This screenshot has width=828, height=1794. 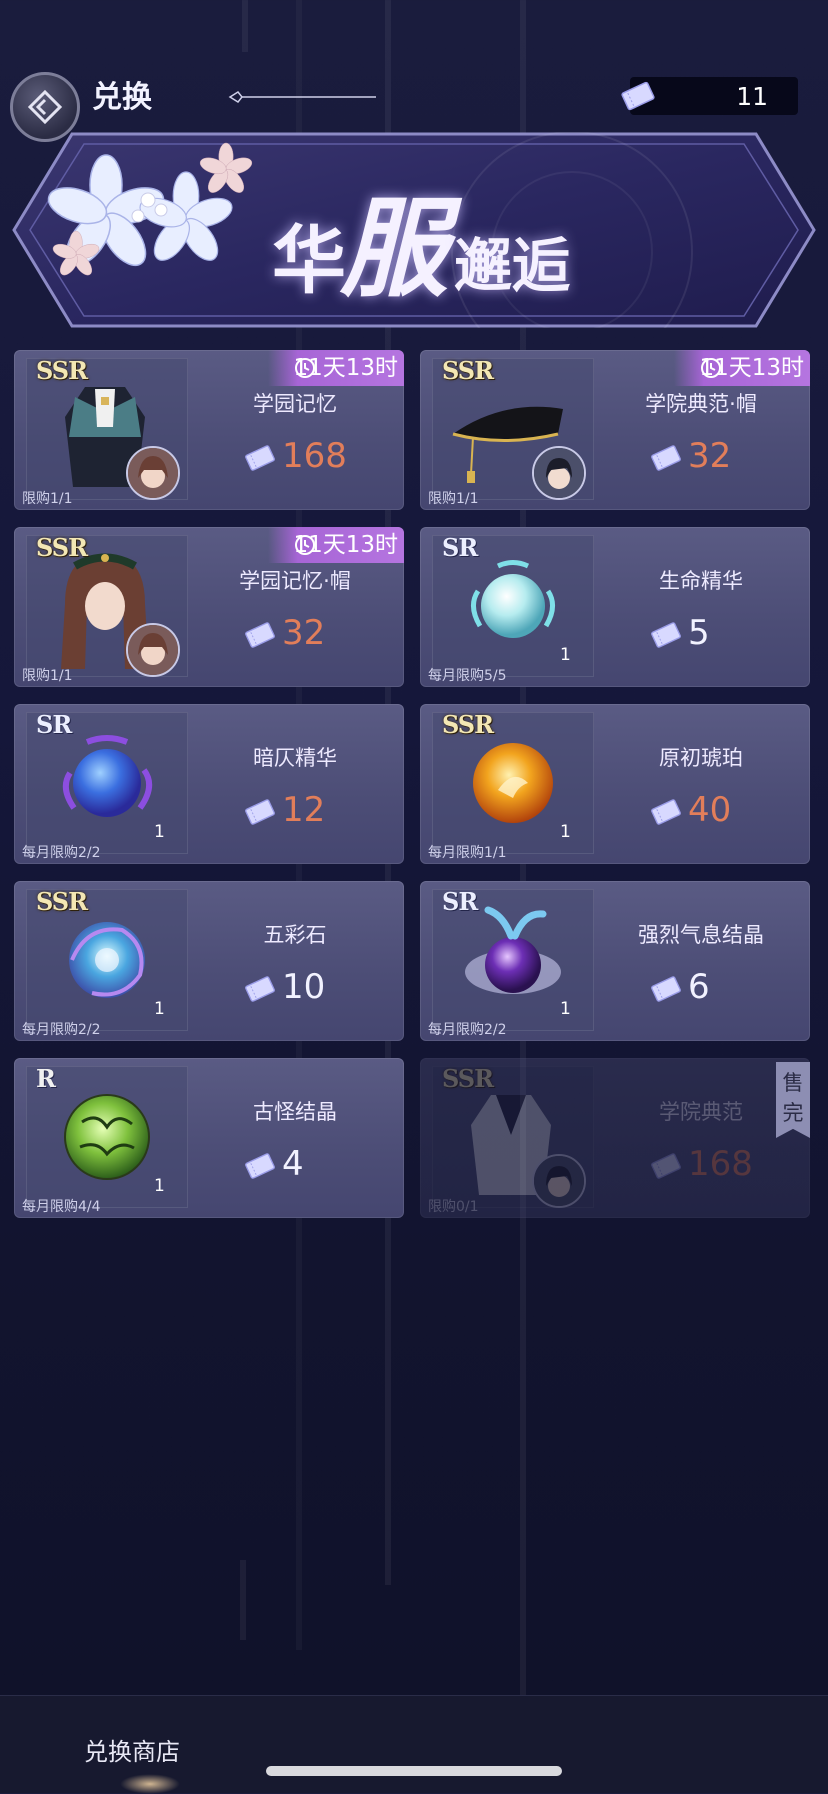 What do you see at coordinates (304, 810) in the screenshot?
I see `item-price: 12` at bounding box center [304, 810].